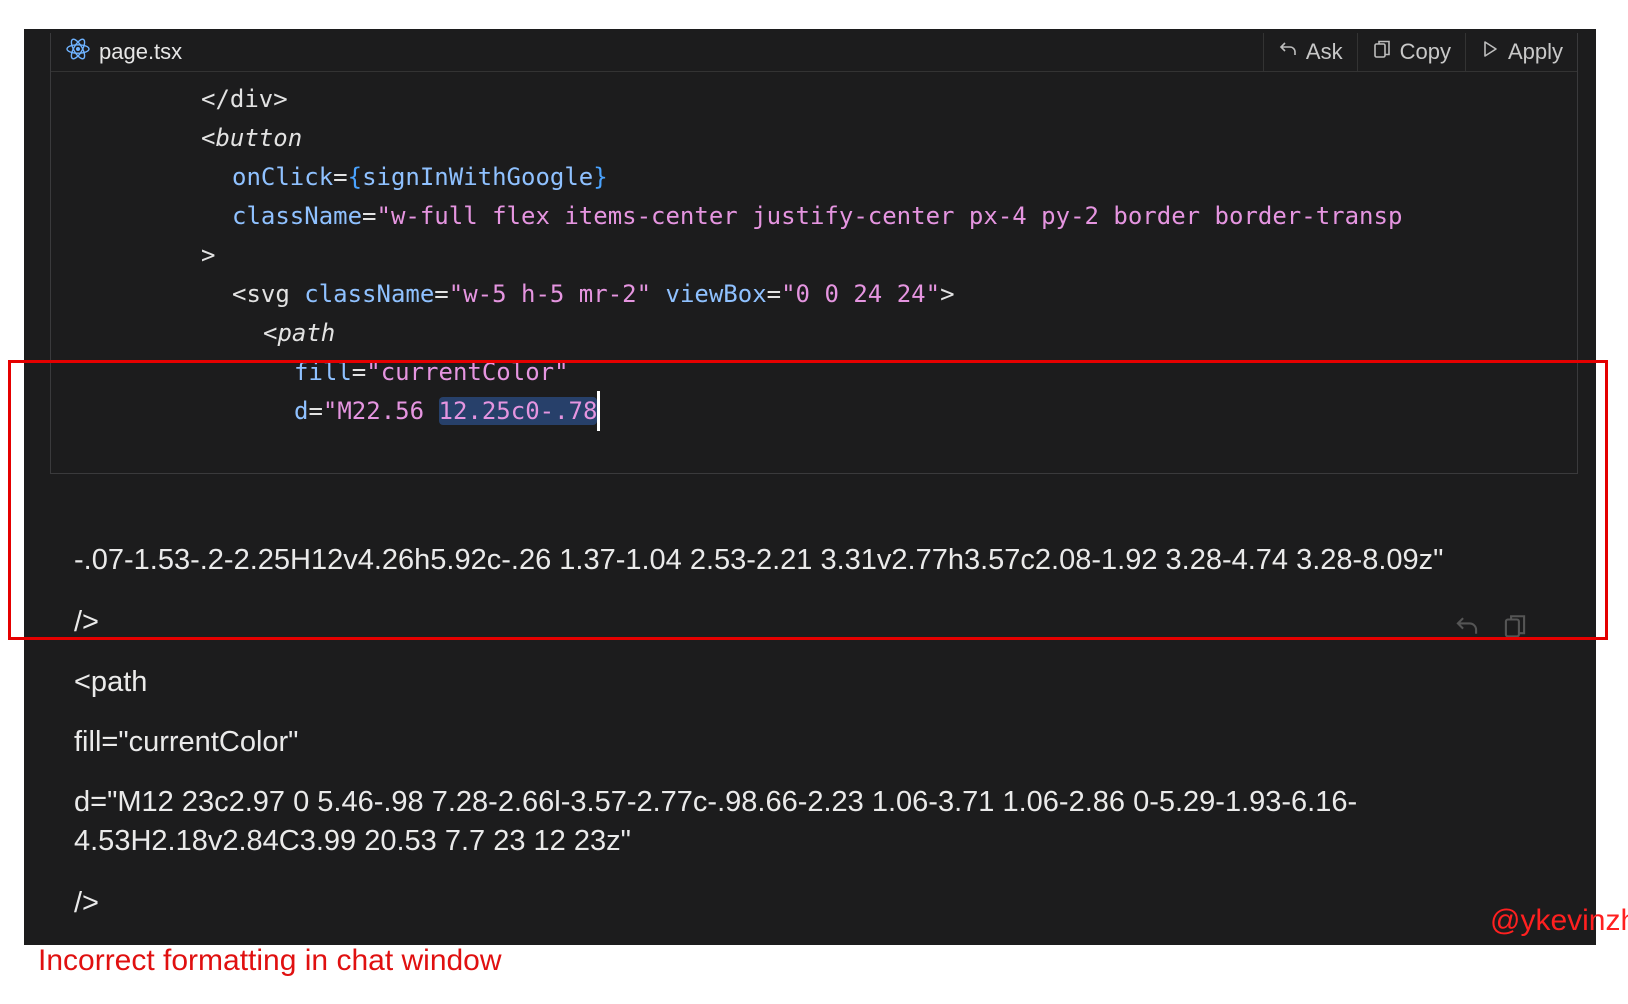 The height and width of the screenshot is (1004, 1628). Describe the element at coordinates (467, 372) in the screenshot. I see `code-token: "currentColor"` at that location.